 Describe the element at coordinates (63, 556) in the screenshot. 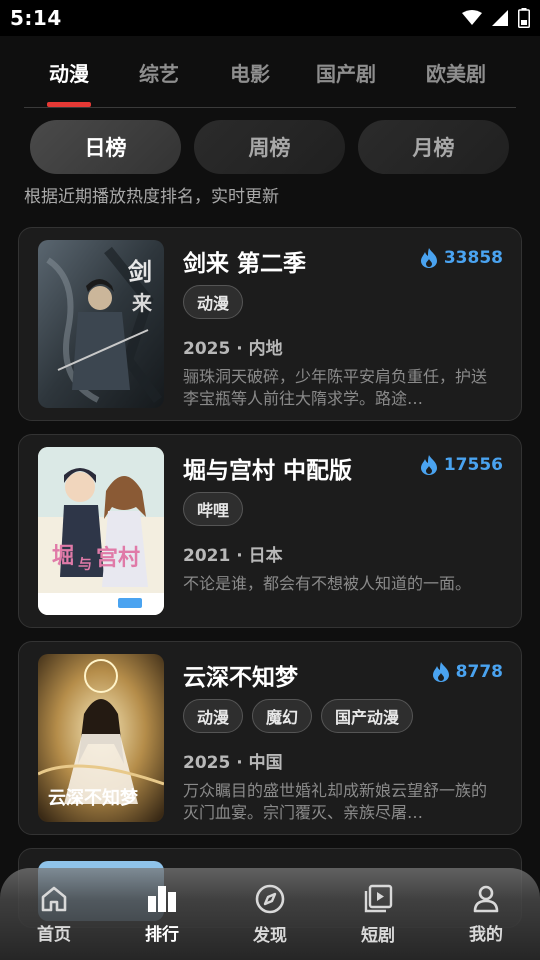

I see `svg-text: 堀` at that location.